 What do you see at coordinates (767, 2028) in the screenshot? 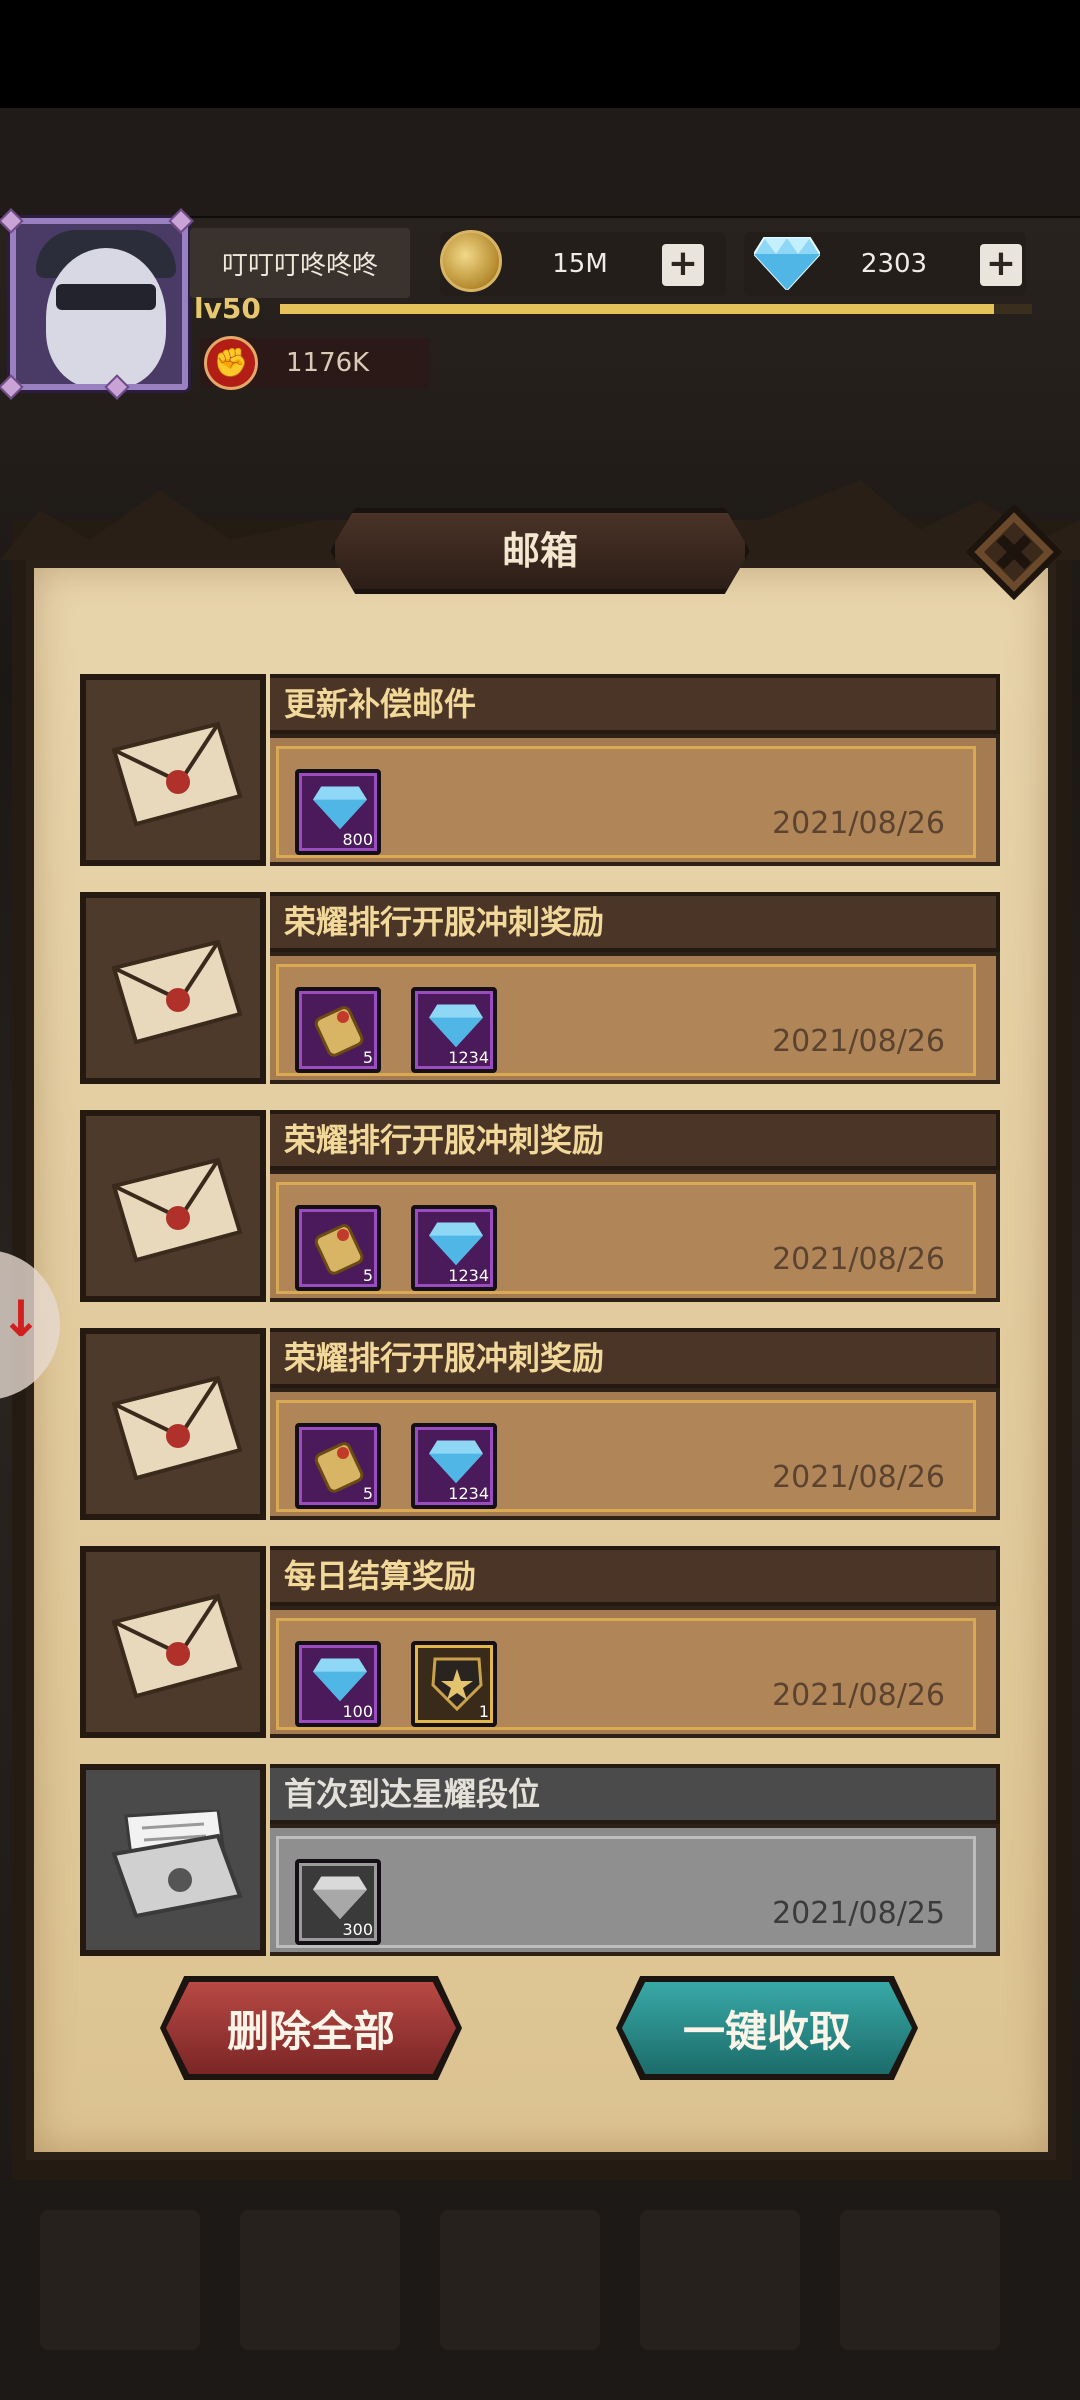
I see `collect-all-button: 一键收取` at bounding box center [767, 2028].